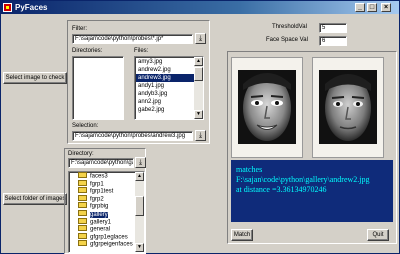  Describe the element at coordinates (100, 229) in the screenshot. I see `folder-name: general` at that location.